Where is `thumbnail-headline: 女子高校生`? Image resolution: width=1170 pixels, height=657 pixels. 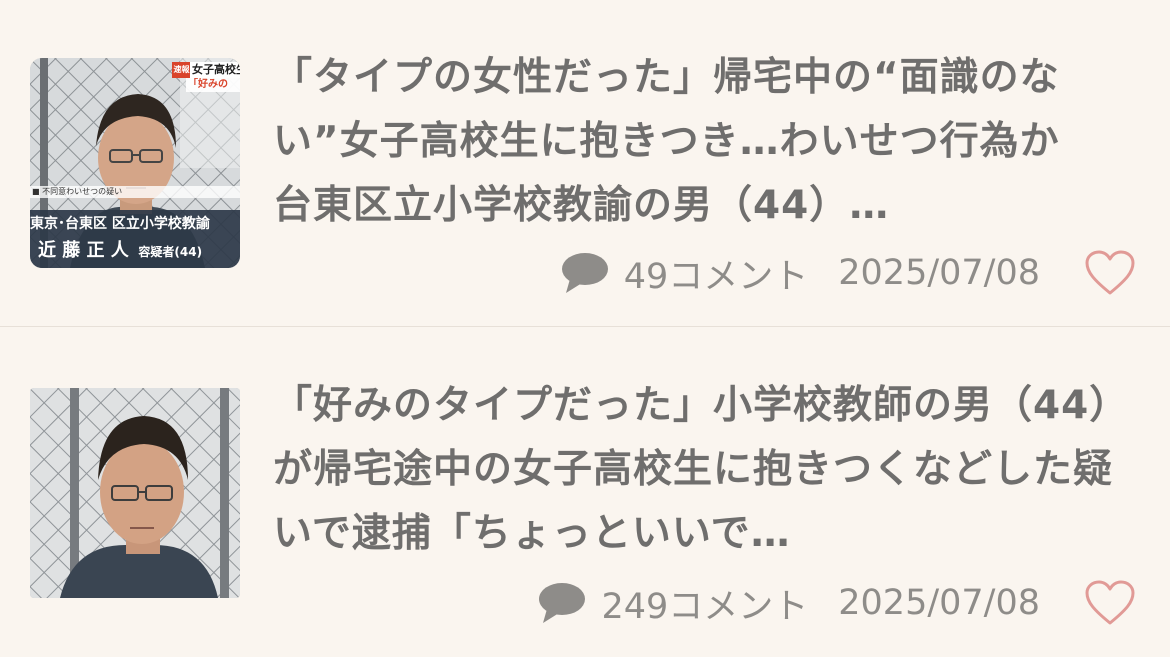
thumbnail-headline: 女子高校生 is located at coordinates (216, 69).